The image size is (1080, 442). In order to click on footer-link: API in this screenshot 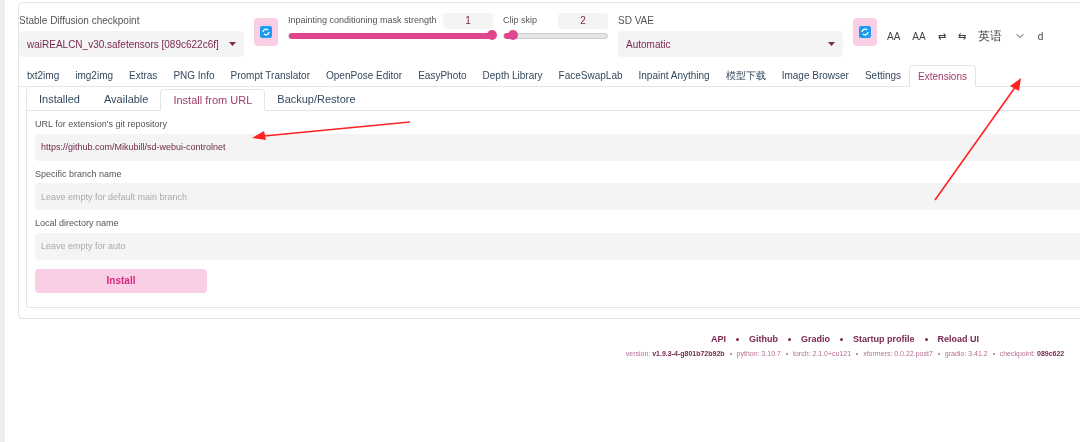, I will do `click(718, 339)`.